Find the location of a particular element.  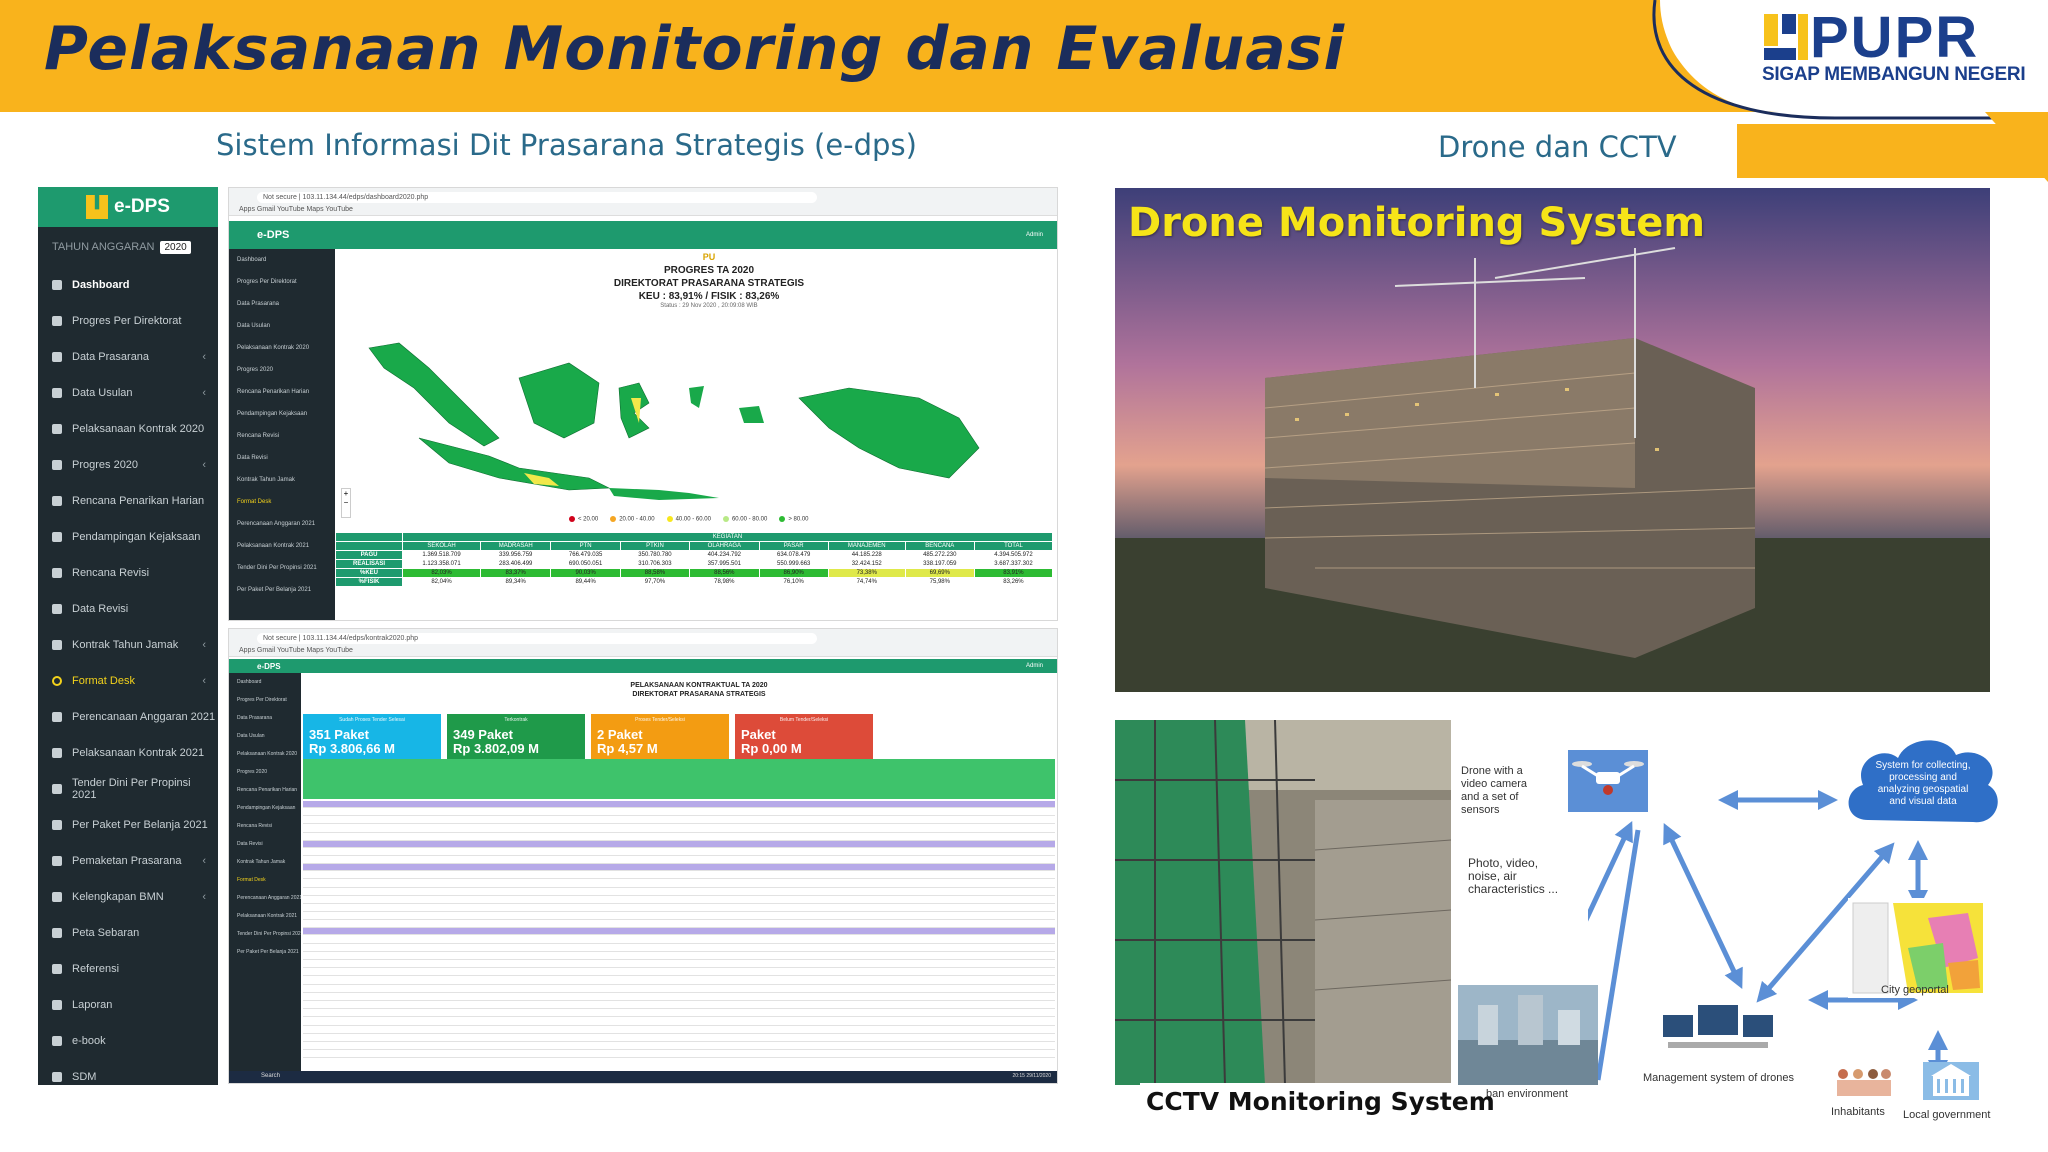

sidebar-item: Progres Per Direktorat is located at coordinates (128, 321).